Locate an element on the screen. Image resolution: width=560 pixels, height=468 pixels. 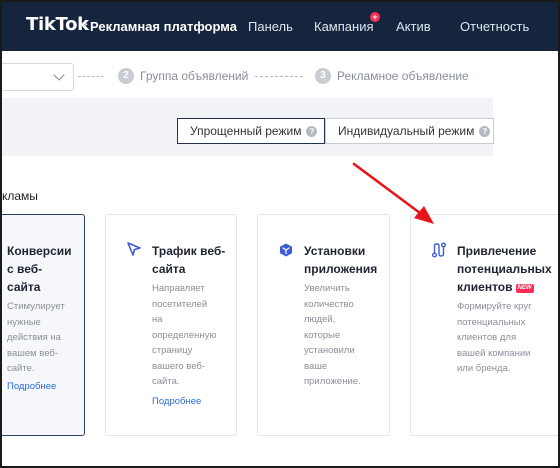
card-desc-line: вашего веб- is located at coordinates (179, 366).